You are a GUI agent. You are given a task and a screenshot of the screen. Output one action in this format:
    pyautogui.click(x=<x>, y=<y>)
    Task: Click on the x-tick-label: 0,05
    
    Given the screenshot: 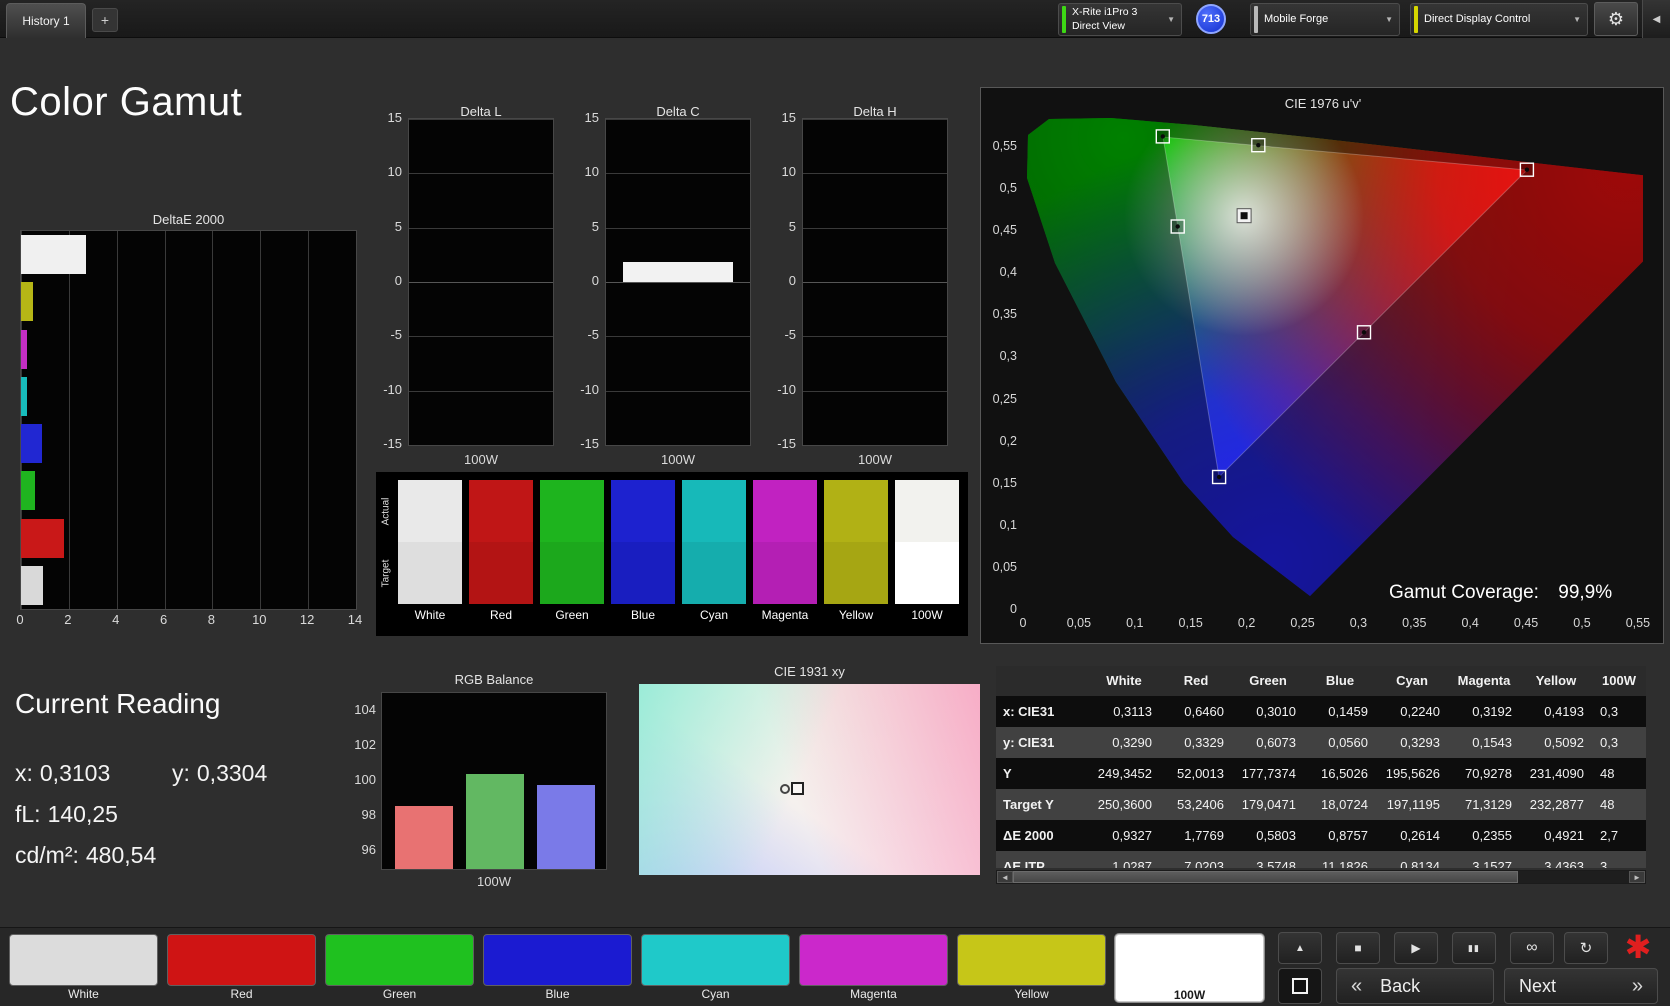 What is the action you would take?
    pyautogui.click(x=1079, y=623)
    